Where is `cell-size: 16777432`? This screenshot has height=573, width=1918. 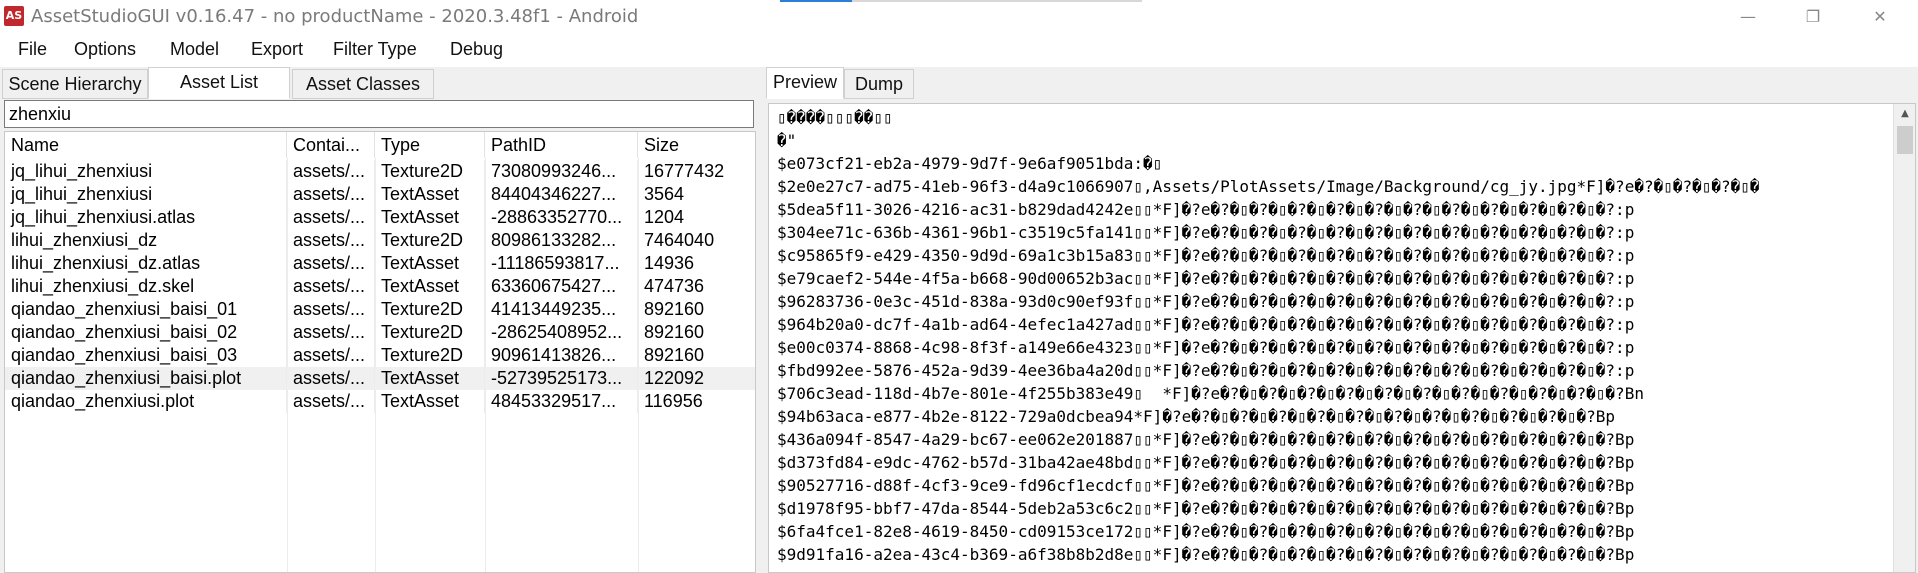 cell-size: 16777432 is located at coordinates (696, 171).